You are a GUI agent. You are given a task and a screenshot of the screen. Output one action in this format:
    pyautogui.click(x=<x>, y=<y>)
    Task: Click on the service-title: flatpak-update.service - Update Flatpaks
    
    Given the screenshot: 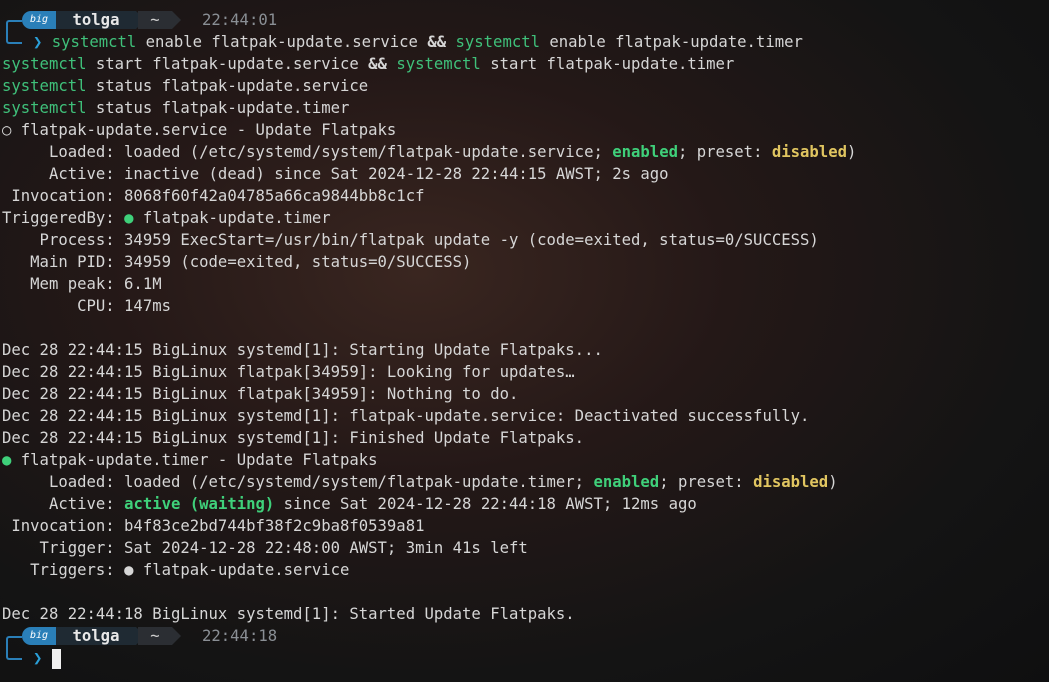 What is the action you would take?
    pyautogui.click(x=204, y=130)
    